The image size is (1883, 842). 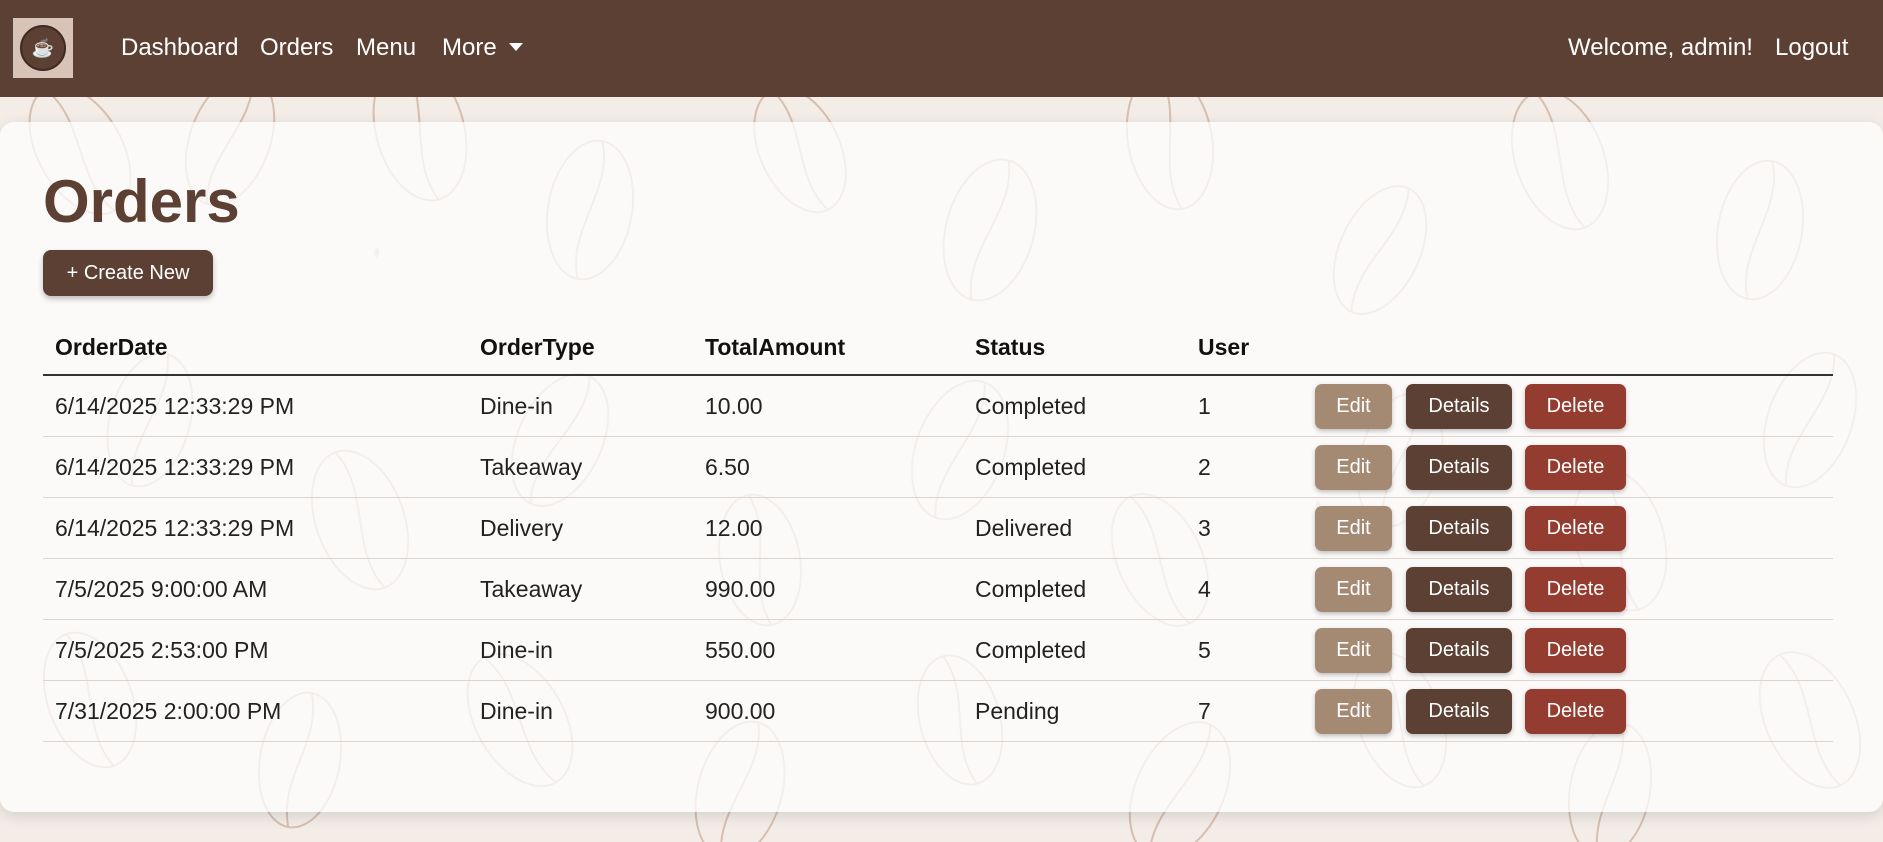 What do you see at coordinates (740, 650) in the screenshot?
I see `cell-total-amount: 550.00` at bounding box center [740, 650].